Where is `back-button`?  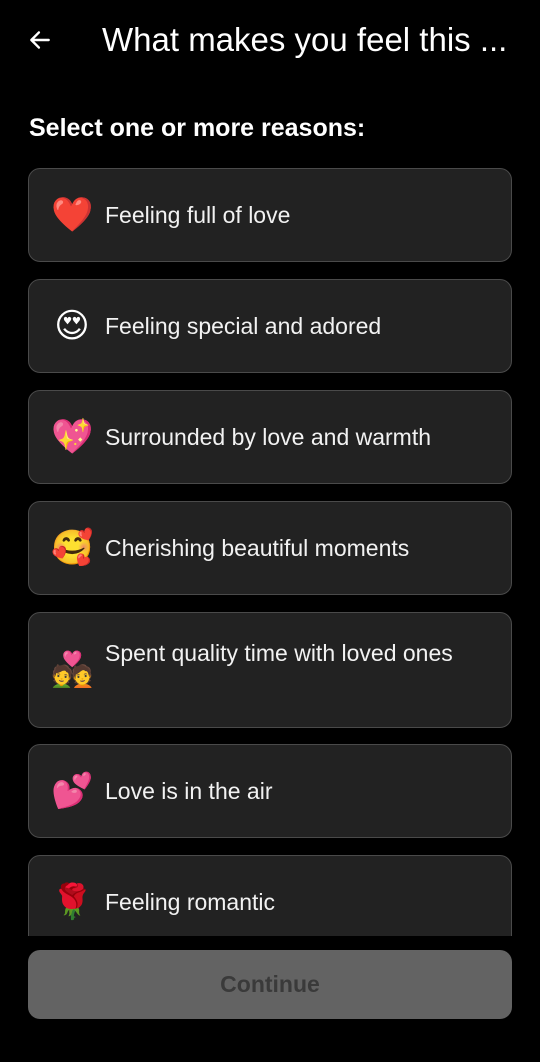 back-button is located at coordinates (40, 40).